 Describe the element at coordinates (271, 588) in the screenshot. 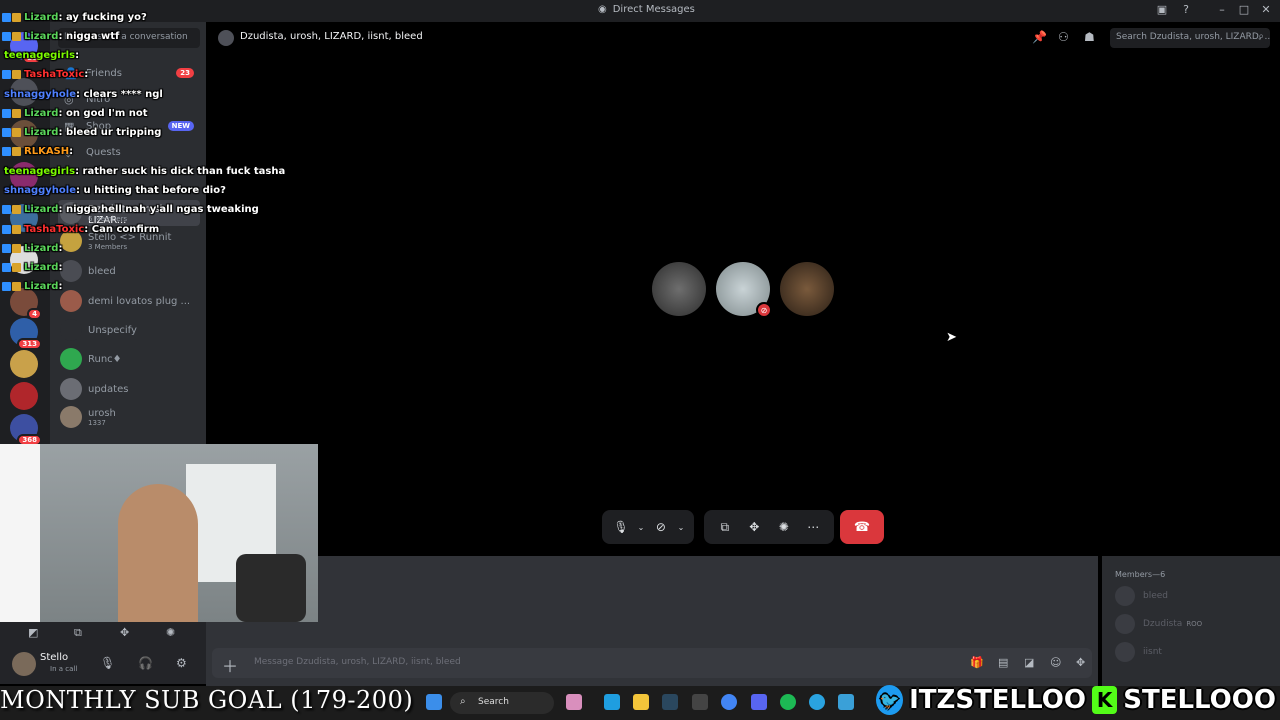

I see `gaming-chair` at that location.